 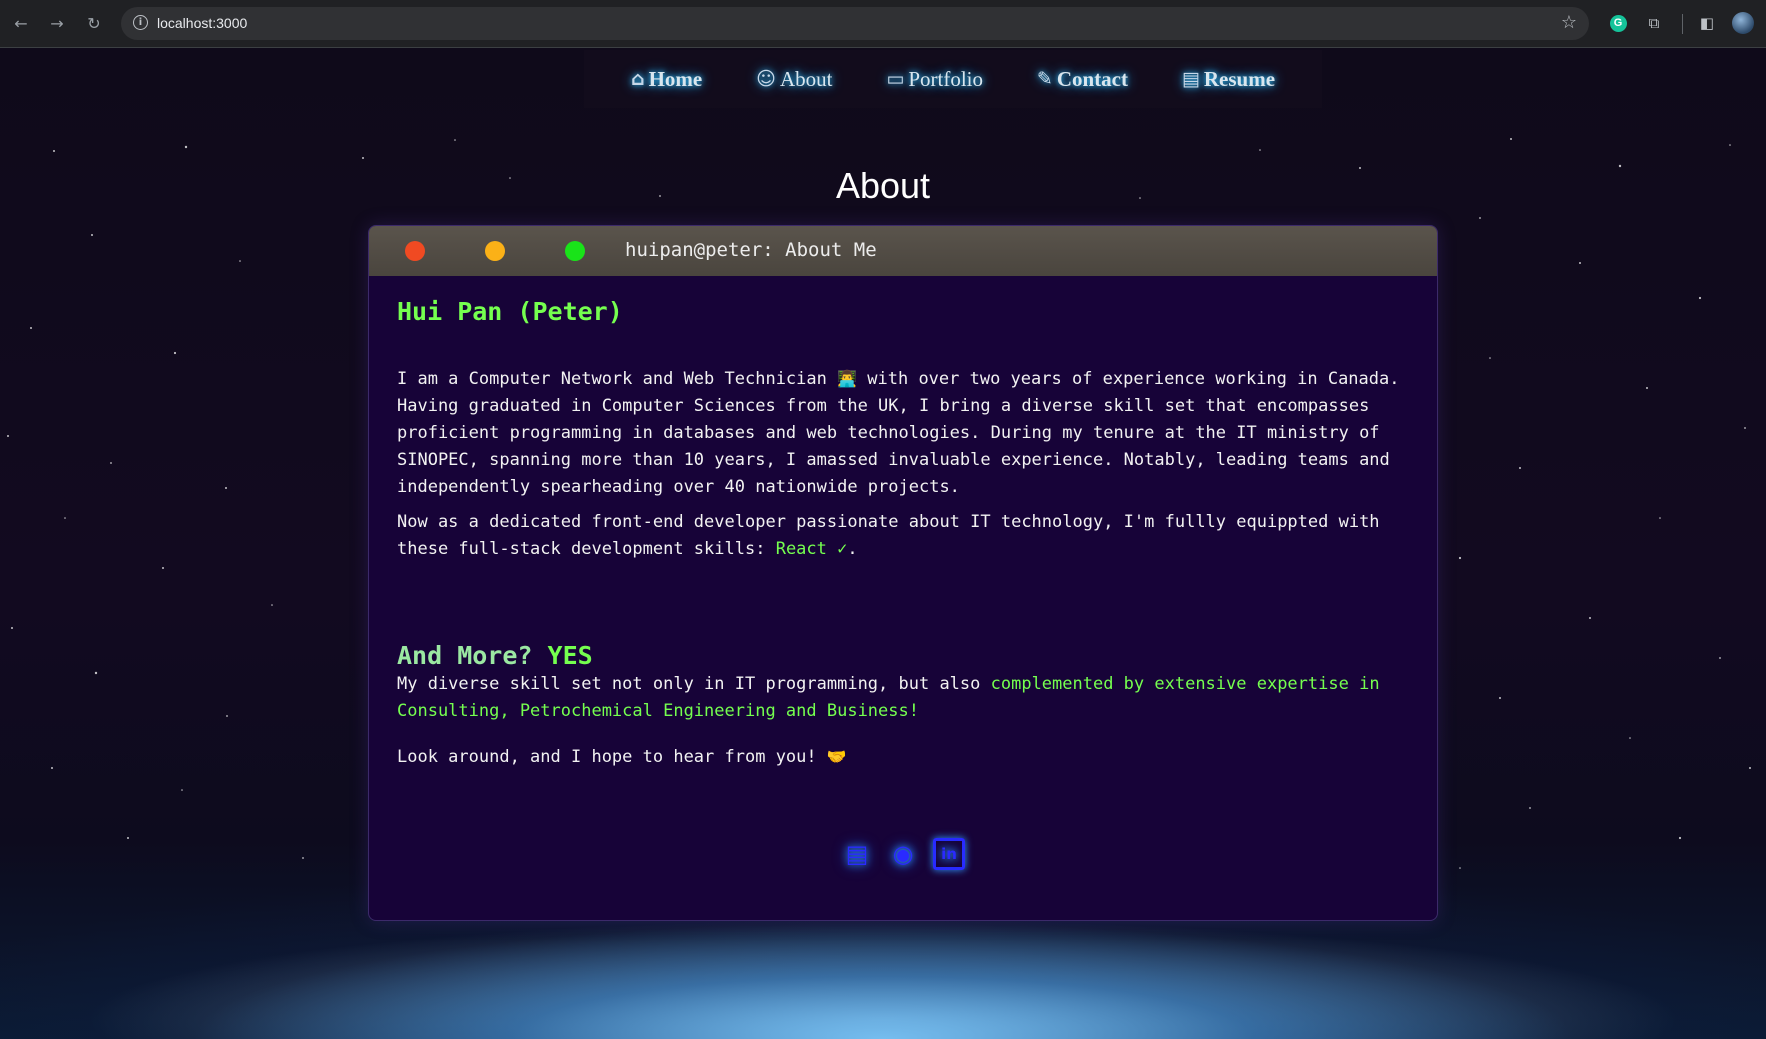 I want to click on nav-home-label: Home, so click(x=675, y=78).